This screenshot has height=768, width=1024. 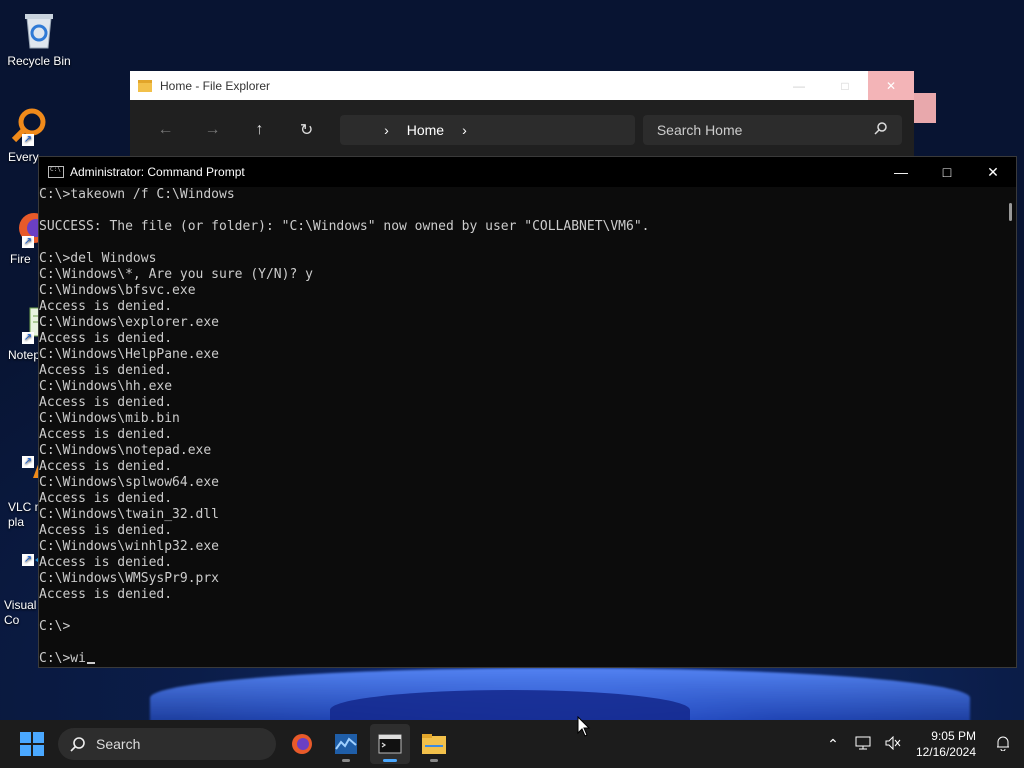 I want to click on chevron-up-icon: ⌃, so click(x=833, y=744).